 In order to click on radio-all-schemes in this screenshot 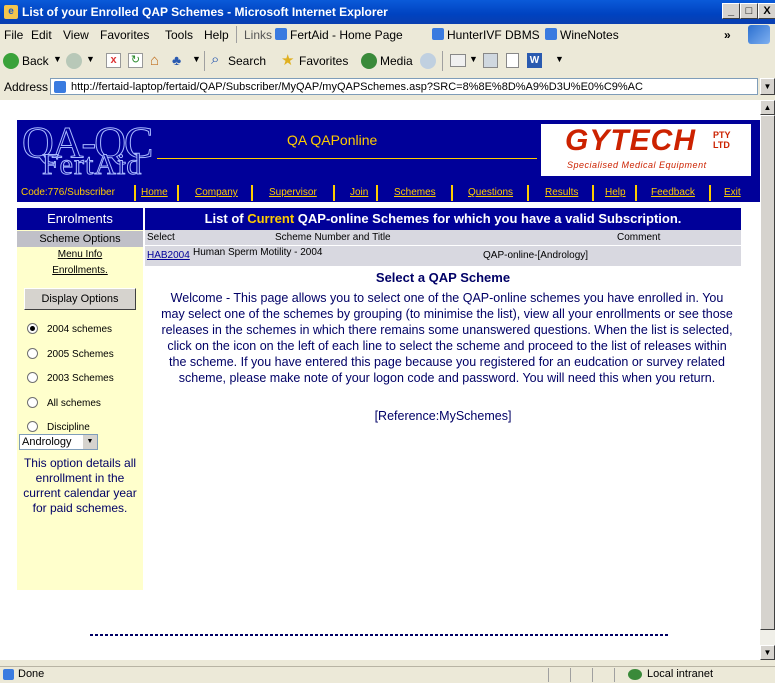, I will do `click(32, 402)`.